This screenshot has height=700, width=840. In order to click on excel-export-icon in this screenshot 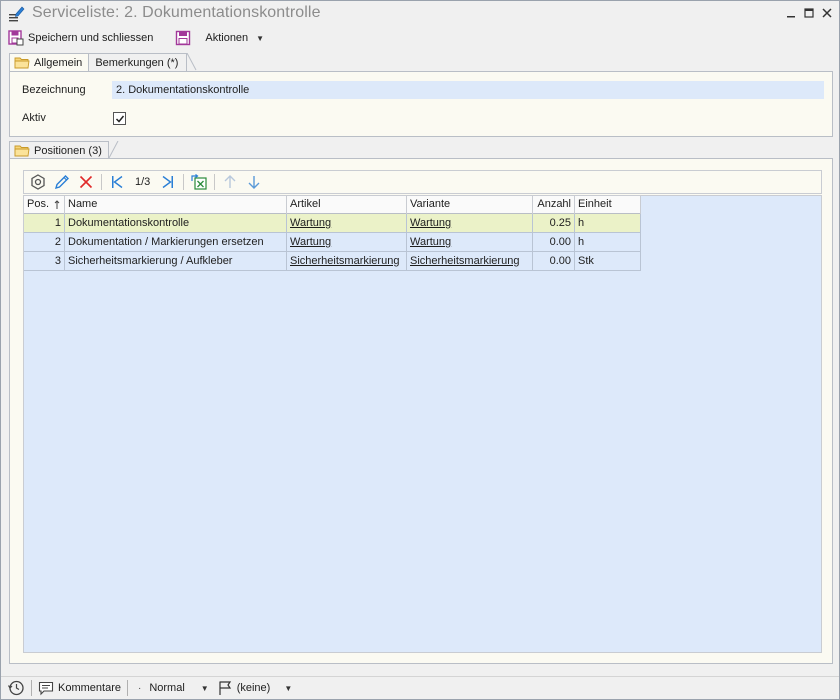, I will do `click(199, 182)`.